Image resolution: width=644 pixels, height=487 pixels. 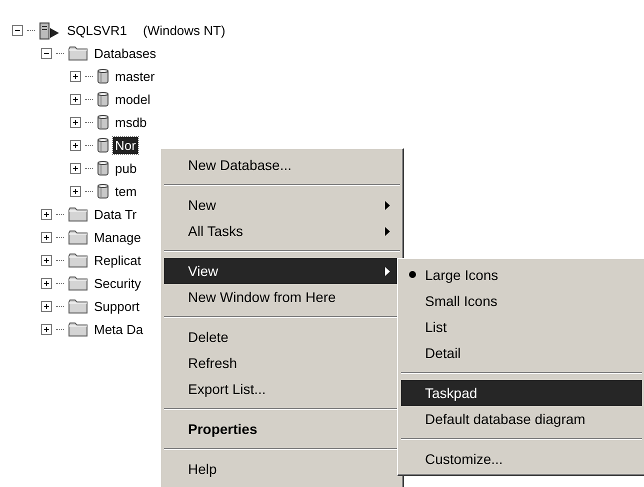 What do you see at coordinates (521, 419) in the screenshot?
I see `menu-item: Default database diagram` at bounding box center [521, 419].